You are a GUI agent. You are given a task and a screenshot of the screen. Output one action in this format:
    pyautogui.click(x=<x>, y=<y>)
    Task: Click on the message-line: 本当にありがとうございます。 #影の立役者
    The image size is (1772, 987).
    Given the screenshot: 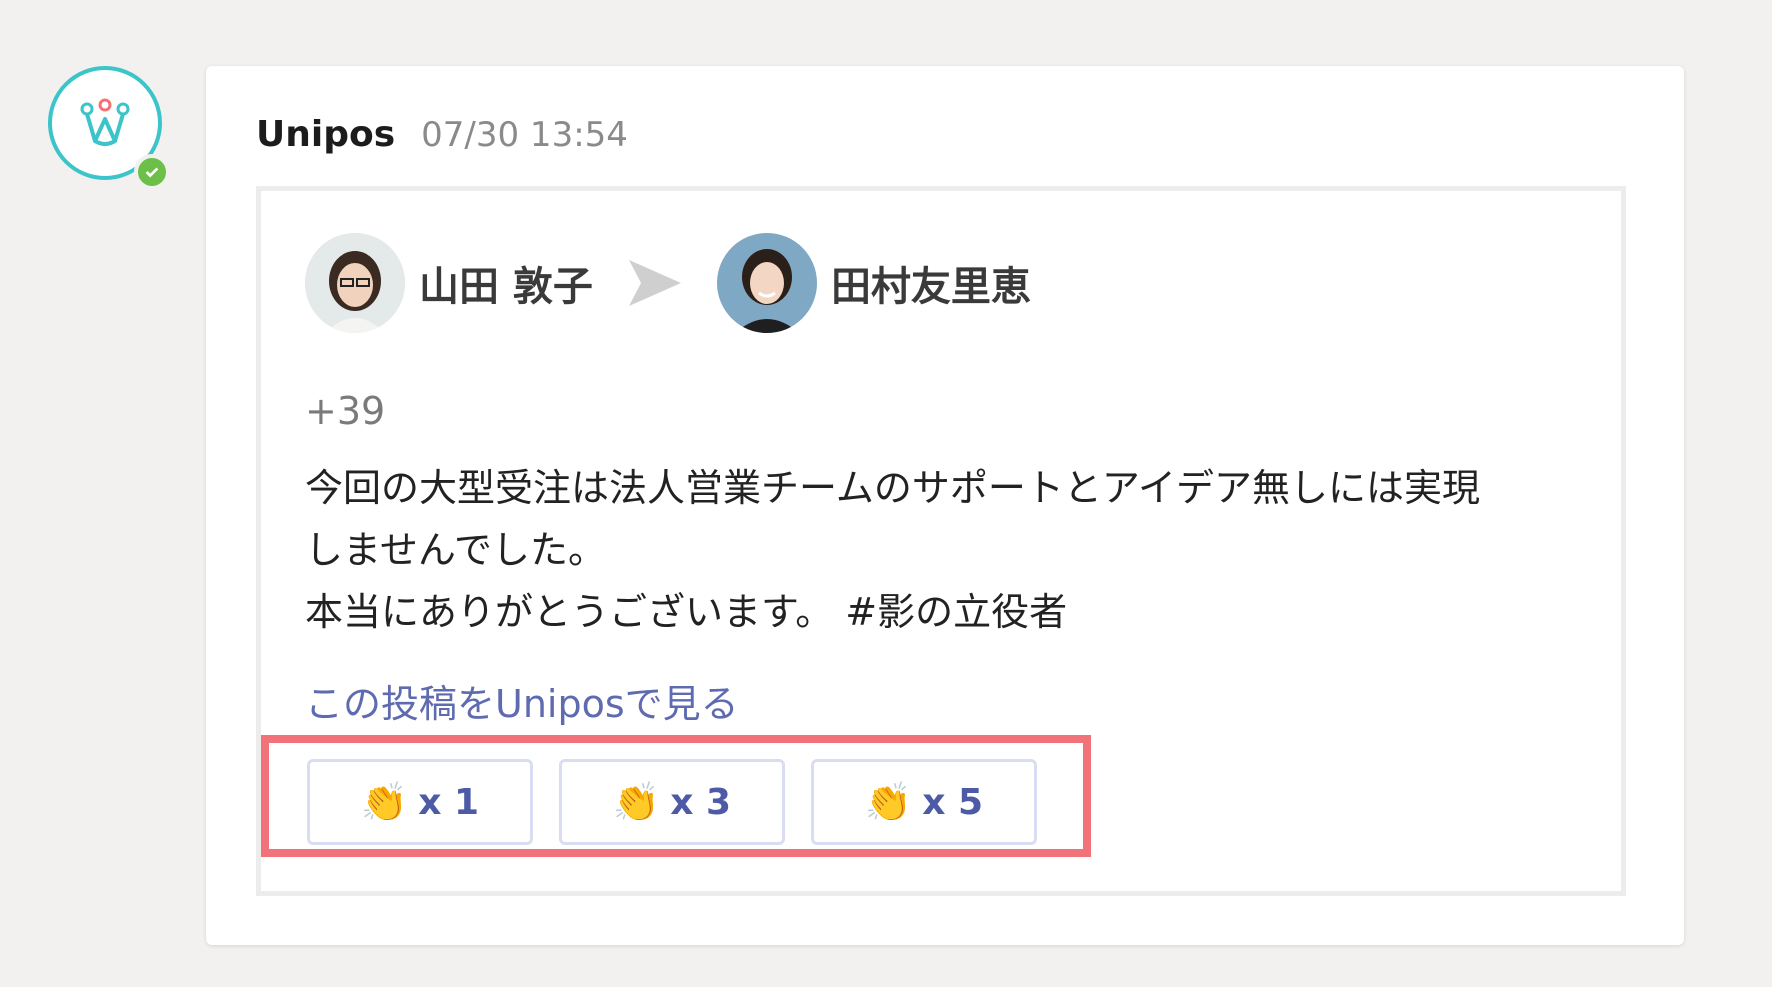 What is the action you would take?
    pyautogui.click(x=686, y=612)
    